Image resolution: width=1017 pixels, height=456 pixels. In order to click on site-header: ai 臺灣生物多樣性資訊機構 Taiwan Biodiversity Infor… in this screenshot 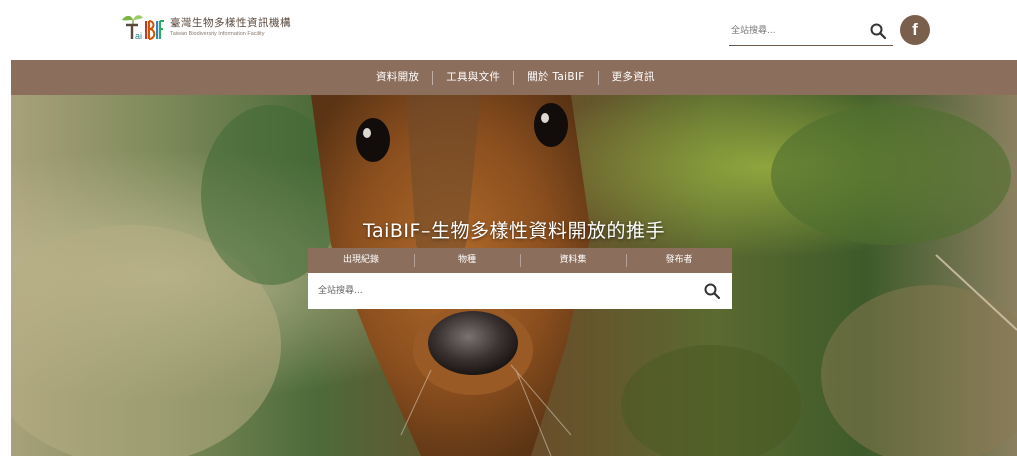, I will do `click(508, 30)`.